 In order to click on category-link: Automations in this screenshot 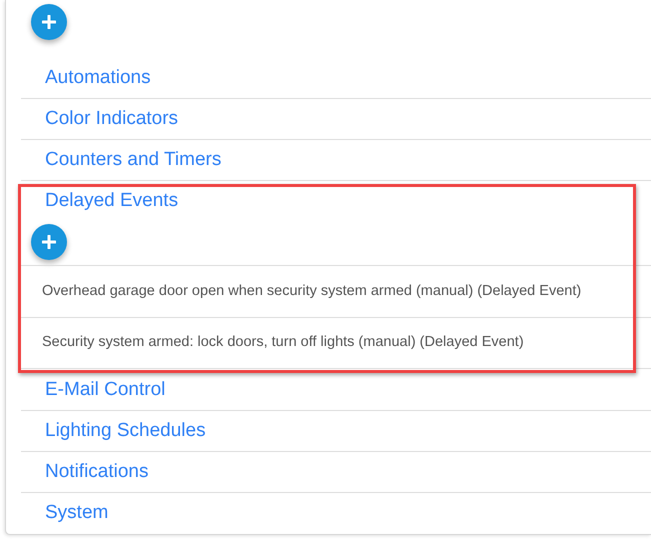, I will do `click(98, 78)`.